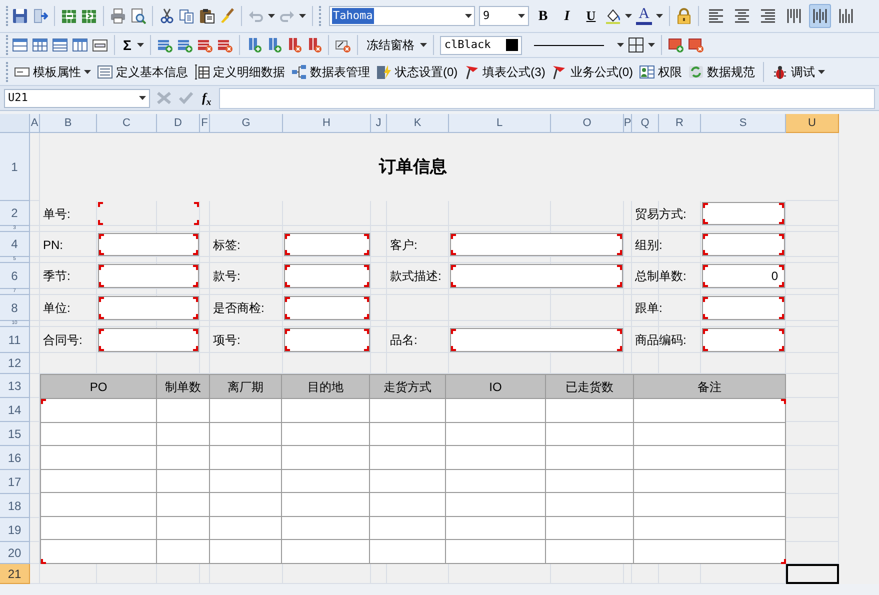 This screenshot has height=595, width=879. Describe the element at coordinates (77, 98) in the screenshot. I see `cell-reference-field: U21` at that location.